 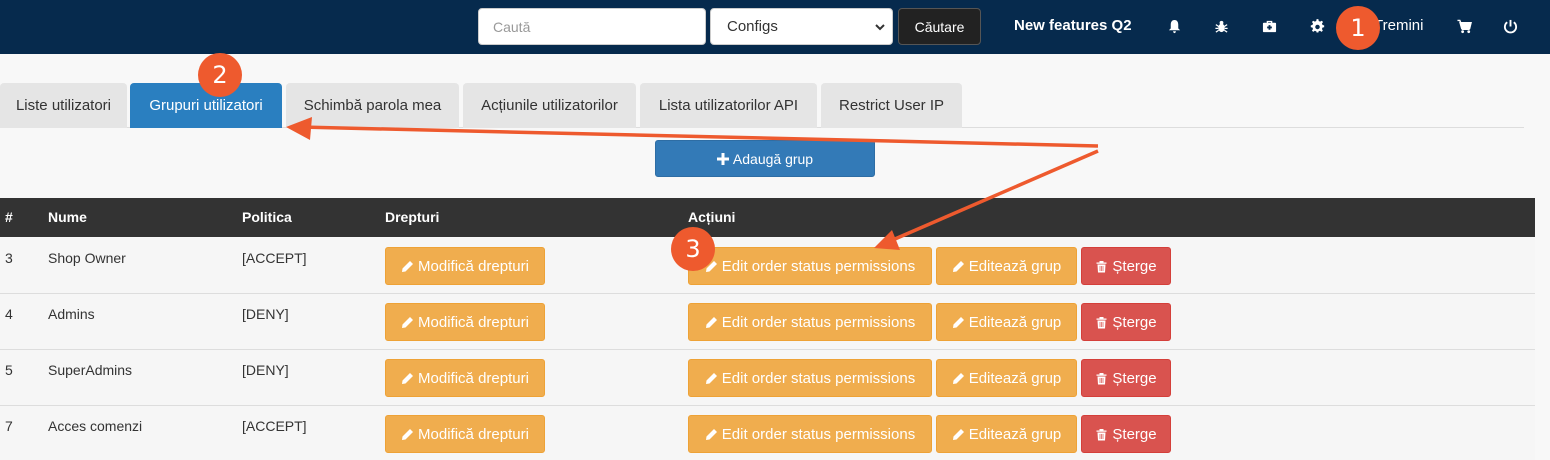 I want to click on groups-table-header: # Nume Politica Drepturi Acțiuni, so click(x=767, y=217).